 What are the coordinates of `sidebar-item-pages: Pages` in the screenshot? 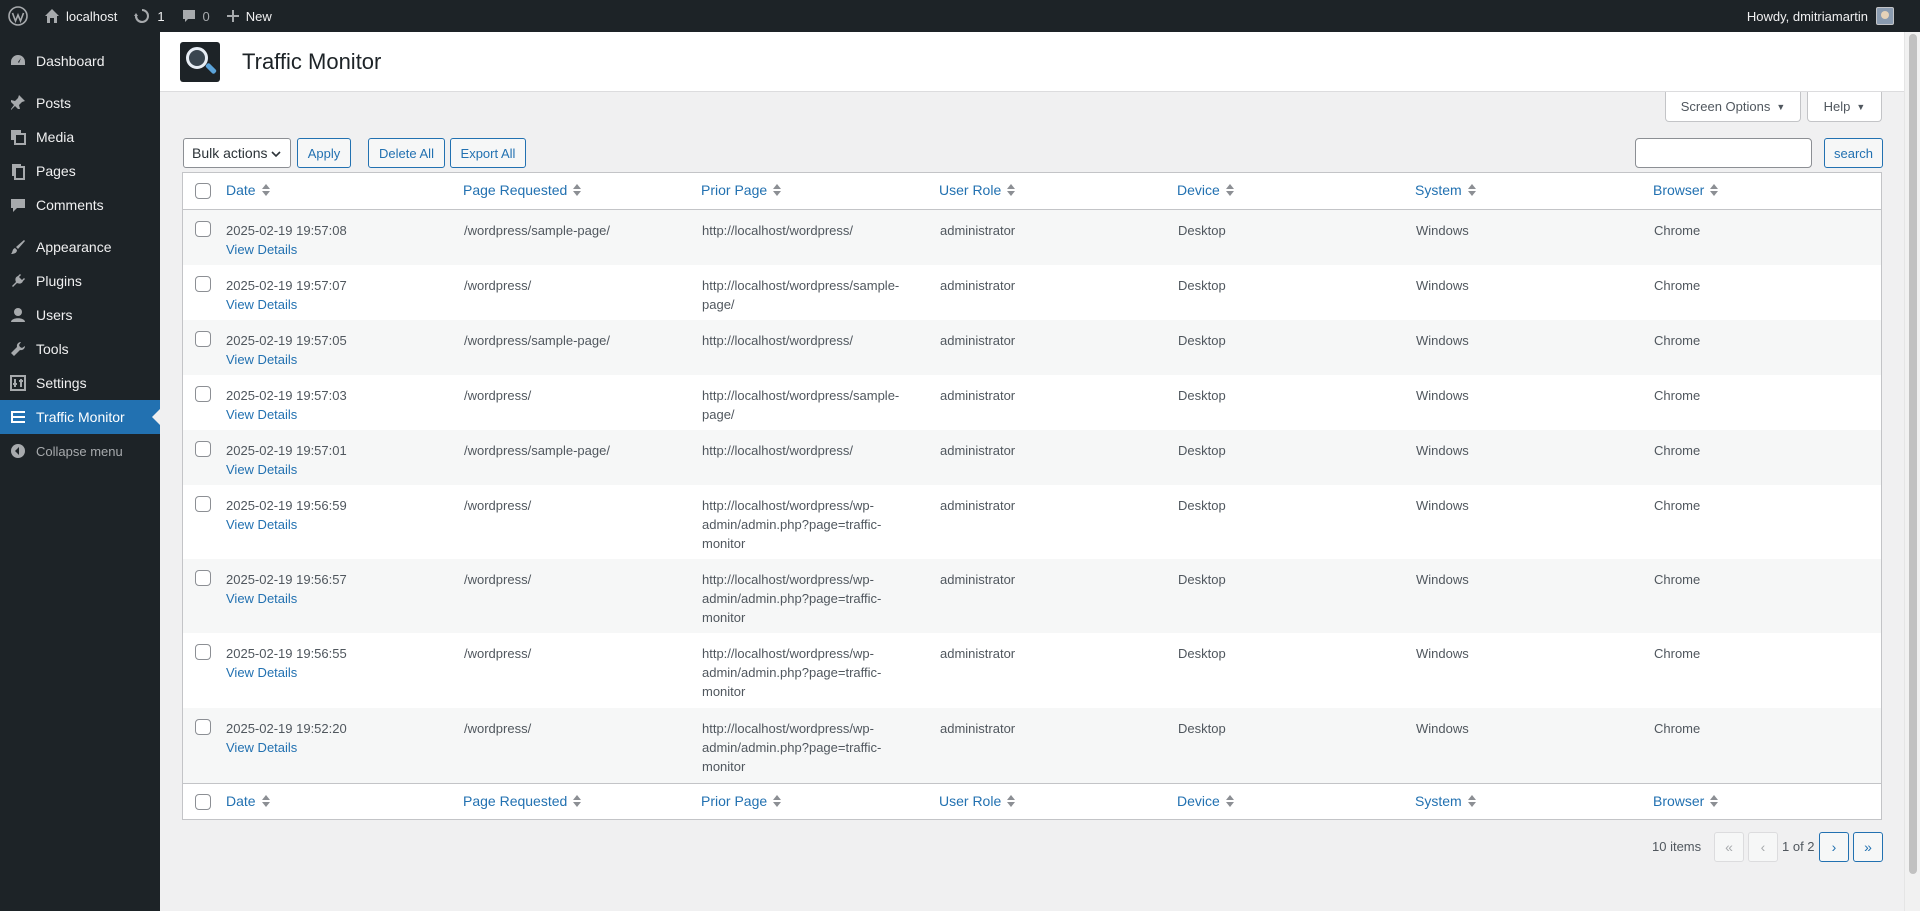 It's located at (80, 171).